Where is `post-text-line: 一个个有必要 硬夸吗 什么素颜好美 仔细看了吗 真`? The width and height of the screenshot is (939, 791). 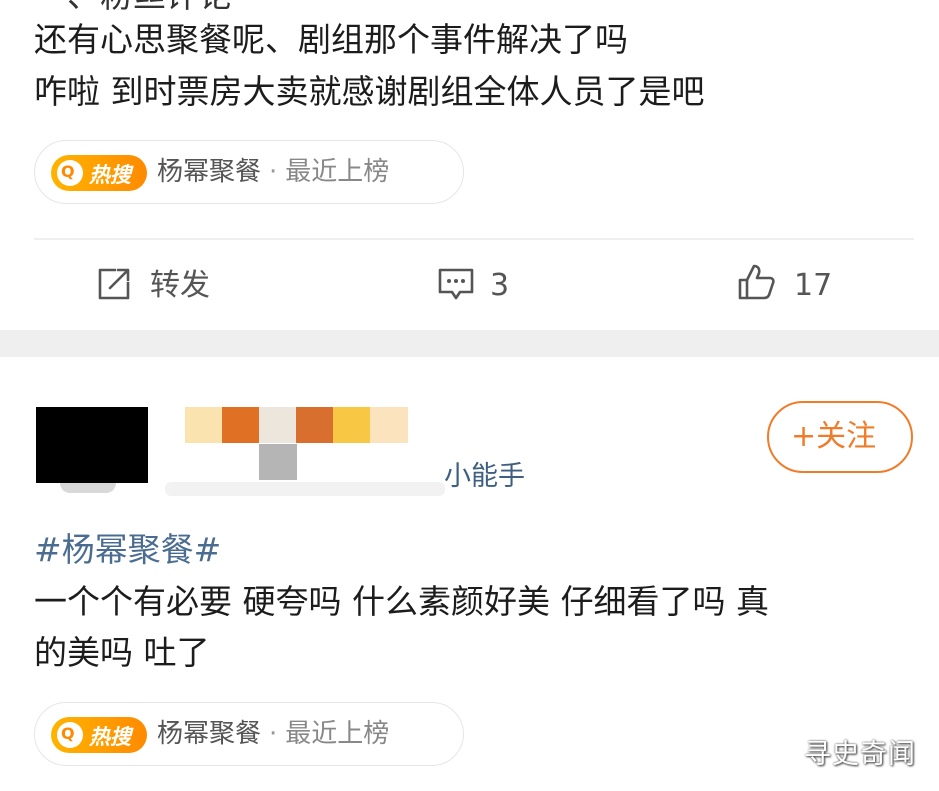
post-text-line: 一个个有必要 硬夸吗 什么素颜好美 仔细看了吗 真 is located at coordinates (401, 601).